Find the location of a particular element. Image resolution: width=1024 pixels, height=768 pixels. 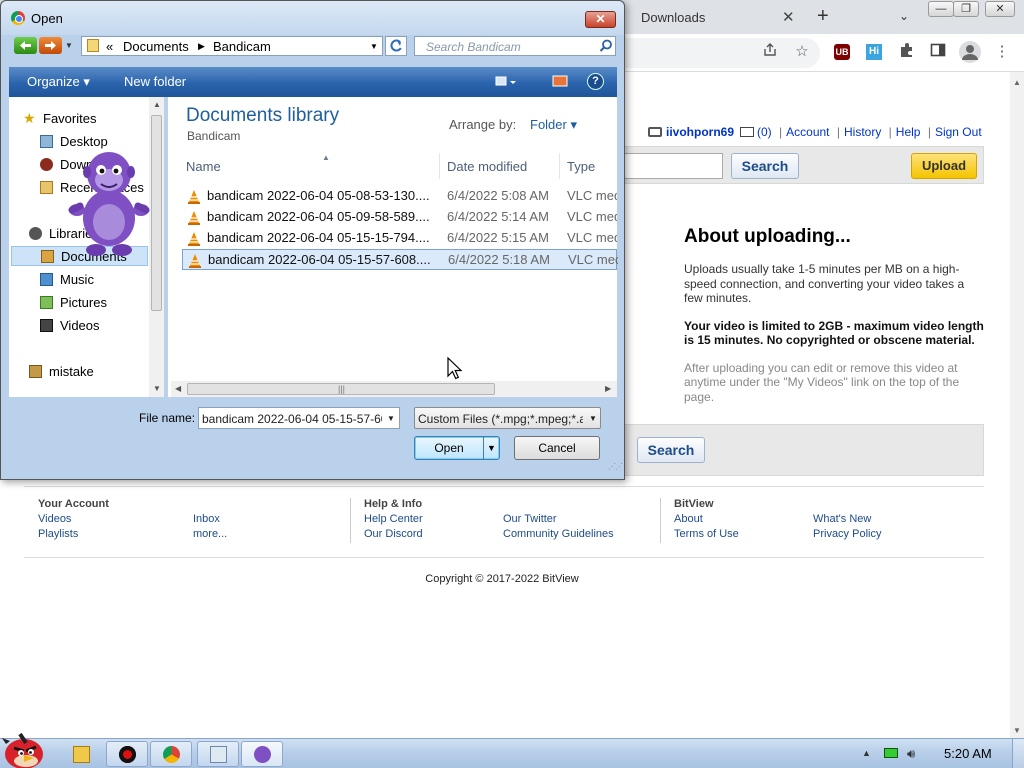

taskbar-notepad-button is located at coordinates (218, 754).